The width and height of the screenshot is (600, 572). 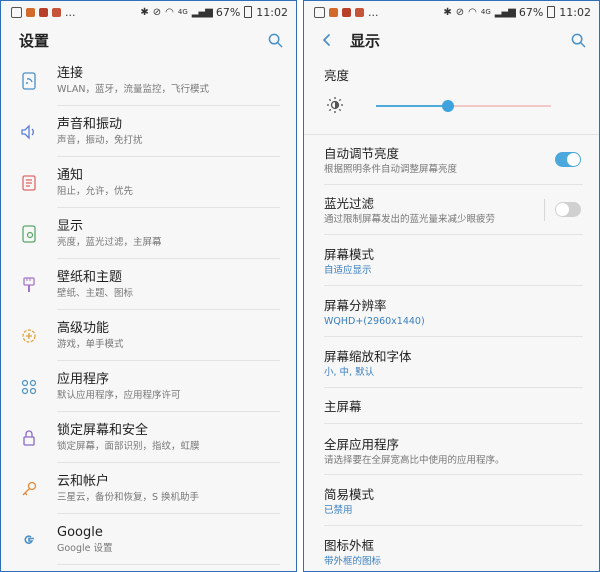 What do you see at coordinates (34, 40) in the screenshot?
I see `page-title: 设置` at bounding box center [34, 40].